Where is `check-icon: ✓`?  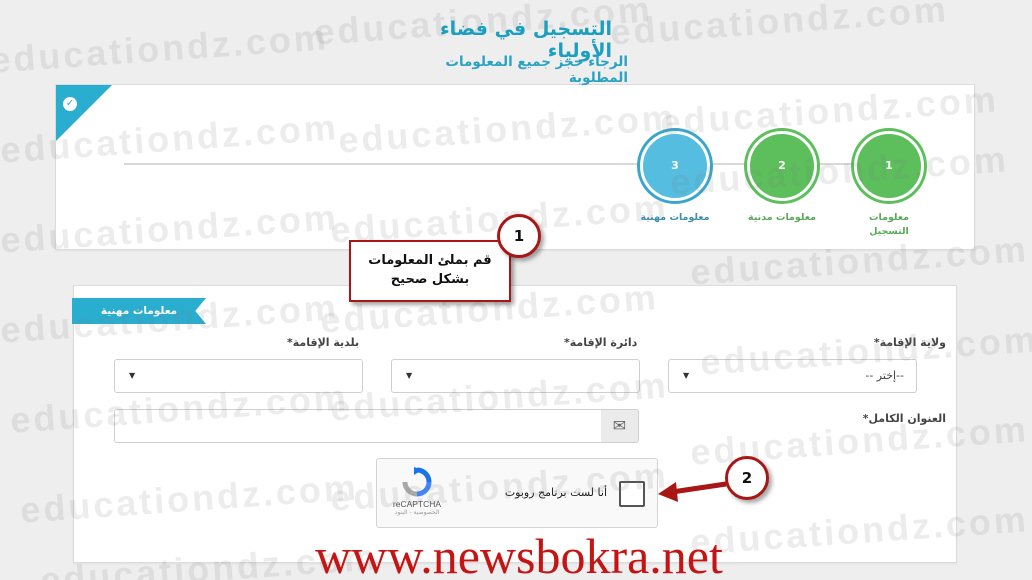
check-icon: ✓ is located at coordinates (70, 104).